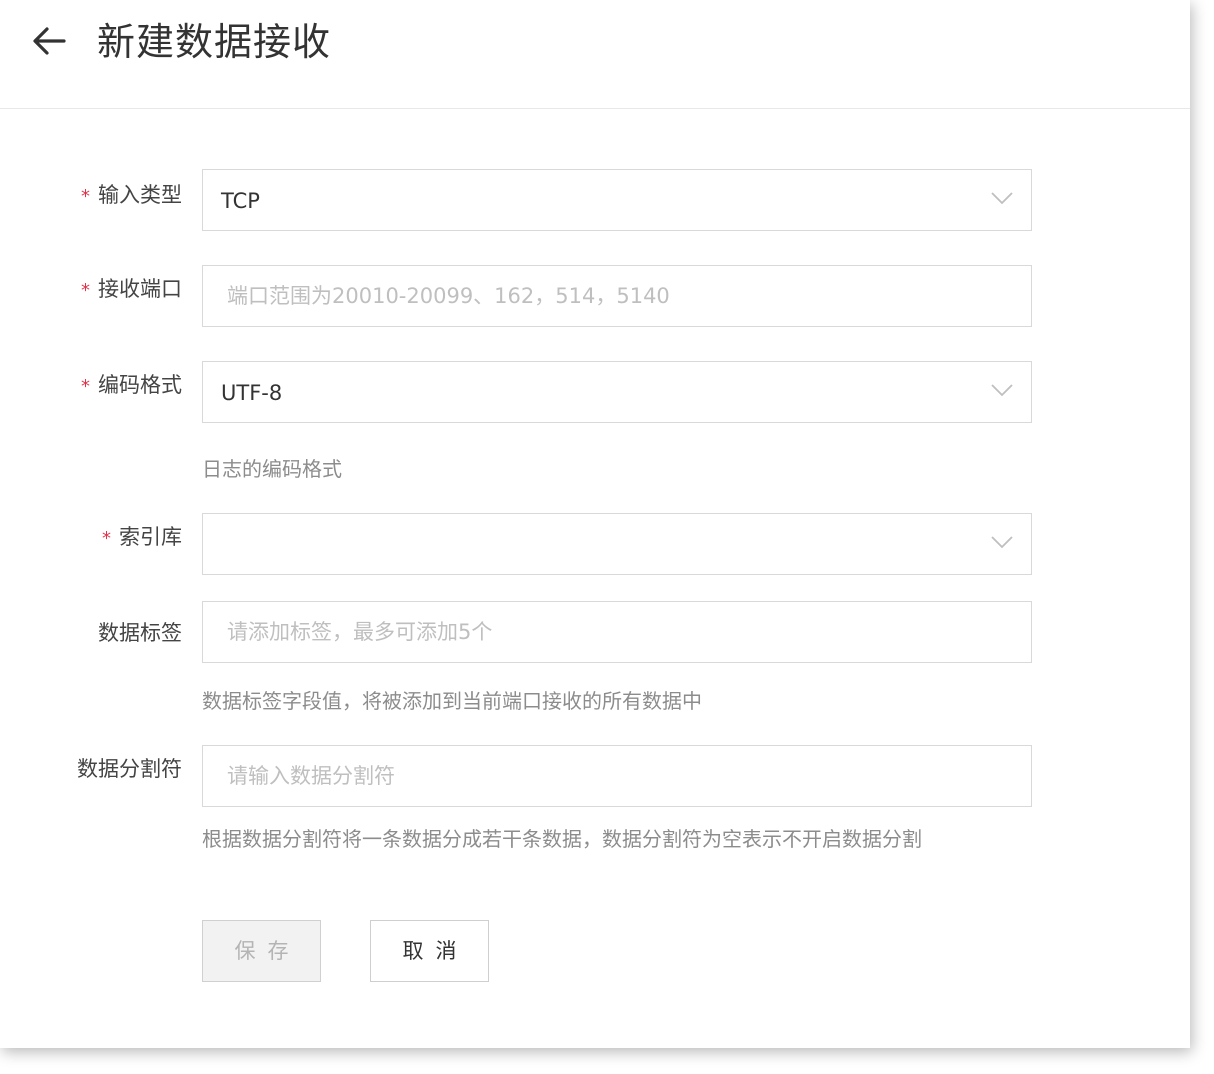 This screenshot has width=1214, height=1074. Describe the element at coordinates (214, 42) in the screenshot. I see `page-title: 新建数据接收` at that location.